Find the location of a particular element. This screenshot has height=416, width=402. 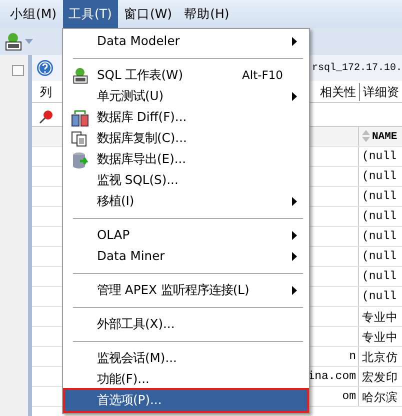

database-export-icon is located at coordinates (80, 159).